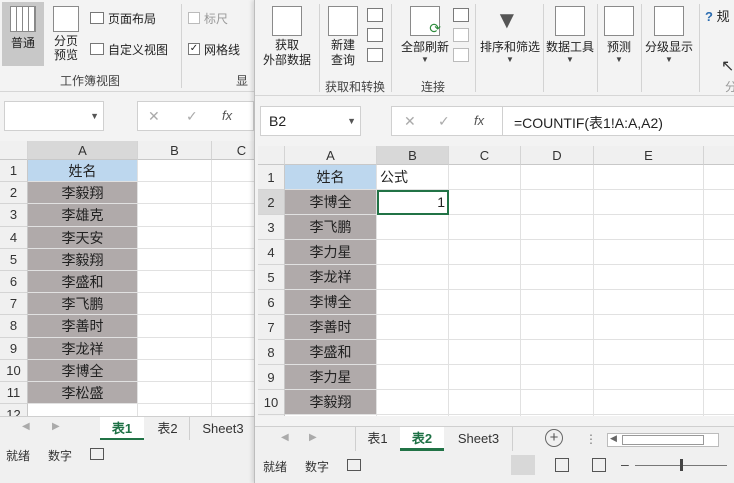  I want to click on formula-result-cell: 1, so click(413, 202).